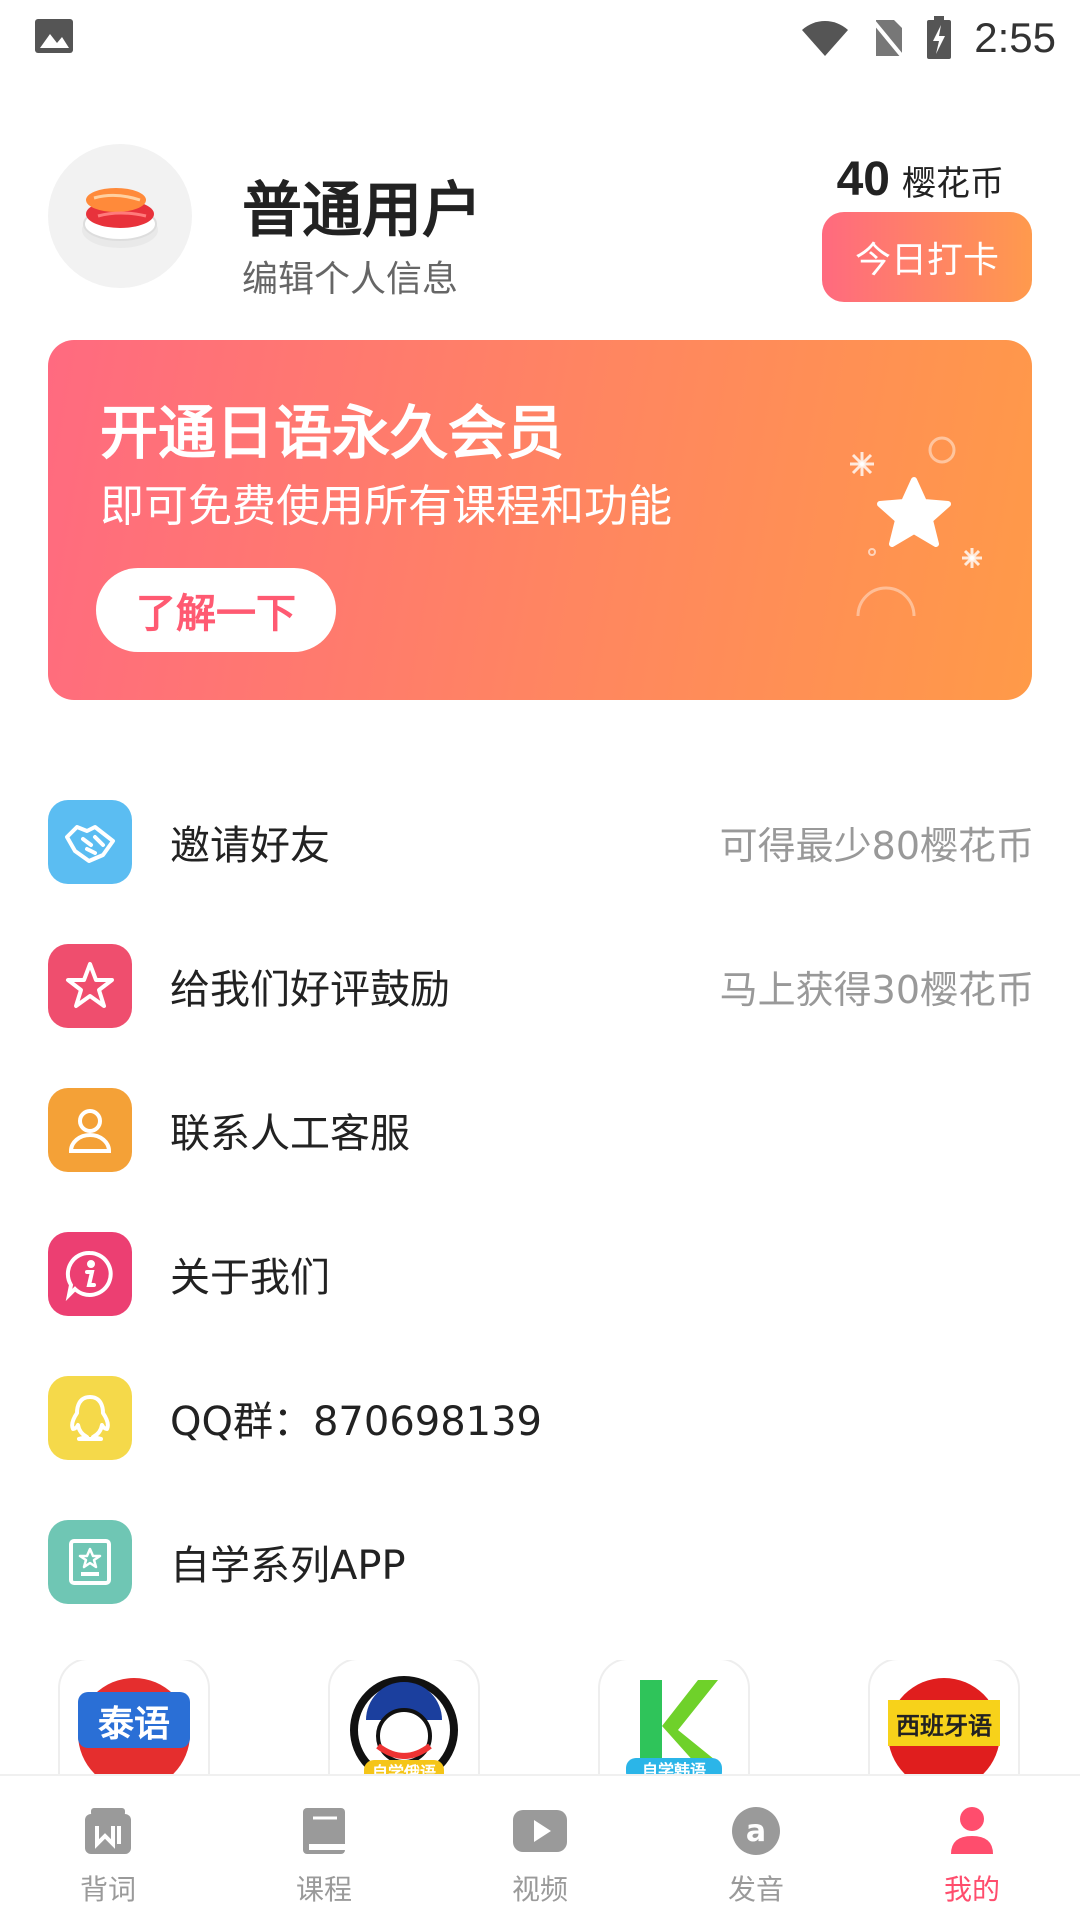 The width and height of the screenshot is (1080, 1922). Describe the element at coordinates (540, 1274) in the screenshot. I see `menu-item-about: 关于我们` at that location.